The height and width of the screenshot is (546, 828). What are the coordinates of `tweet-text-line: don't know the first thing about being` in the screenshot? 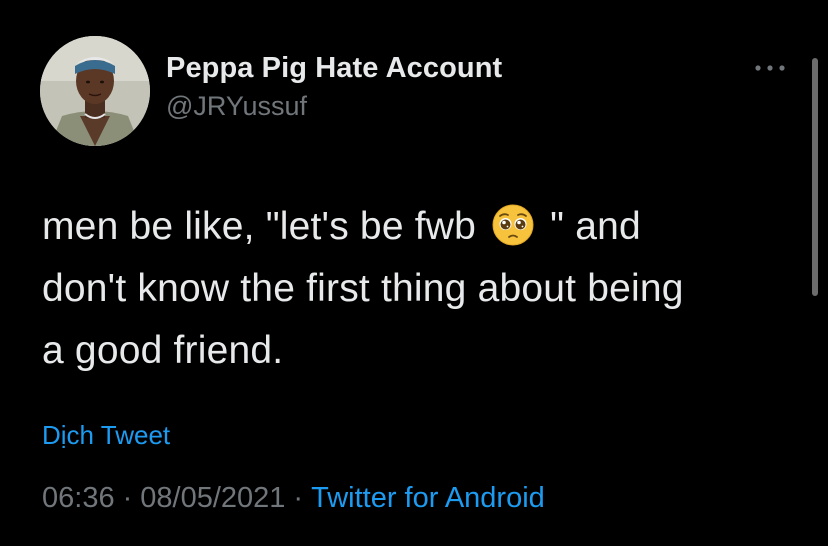 It's located at (363, 288).